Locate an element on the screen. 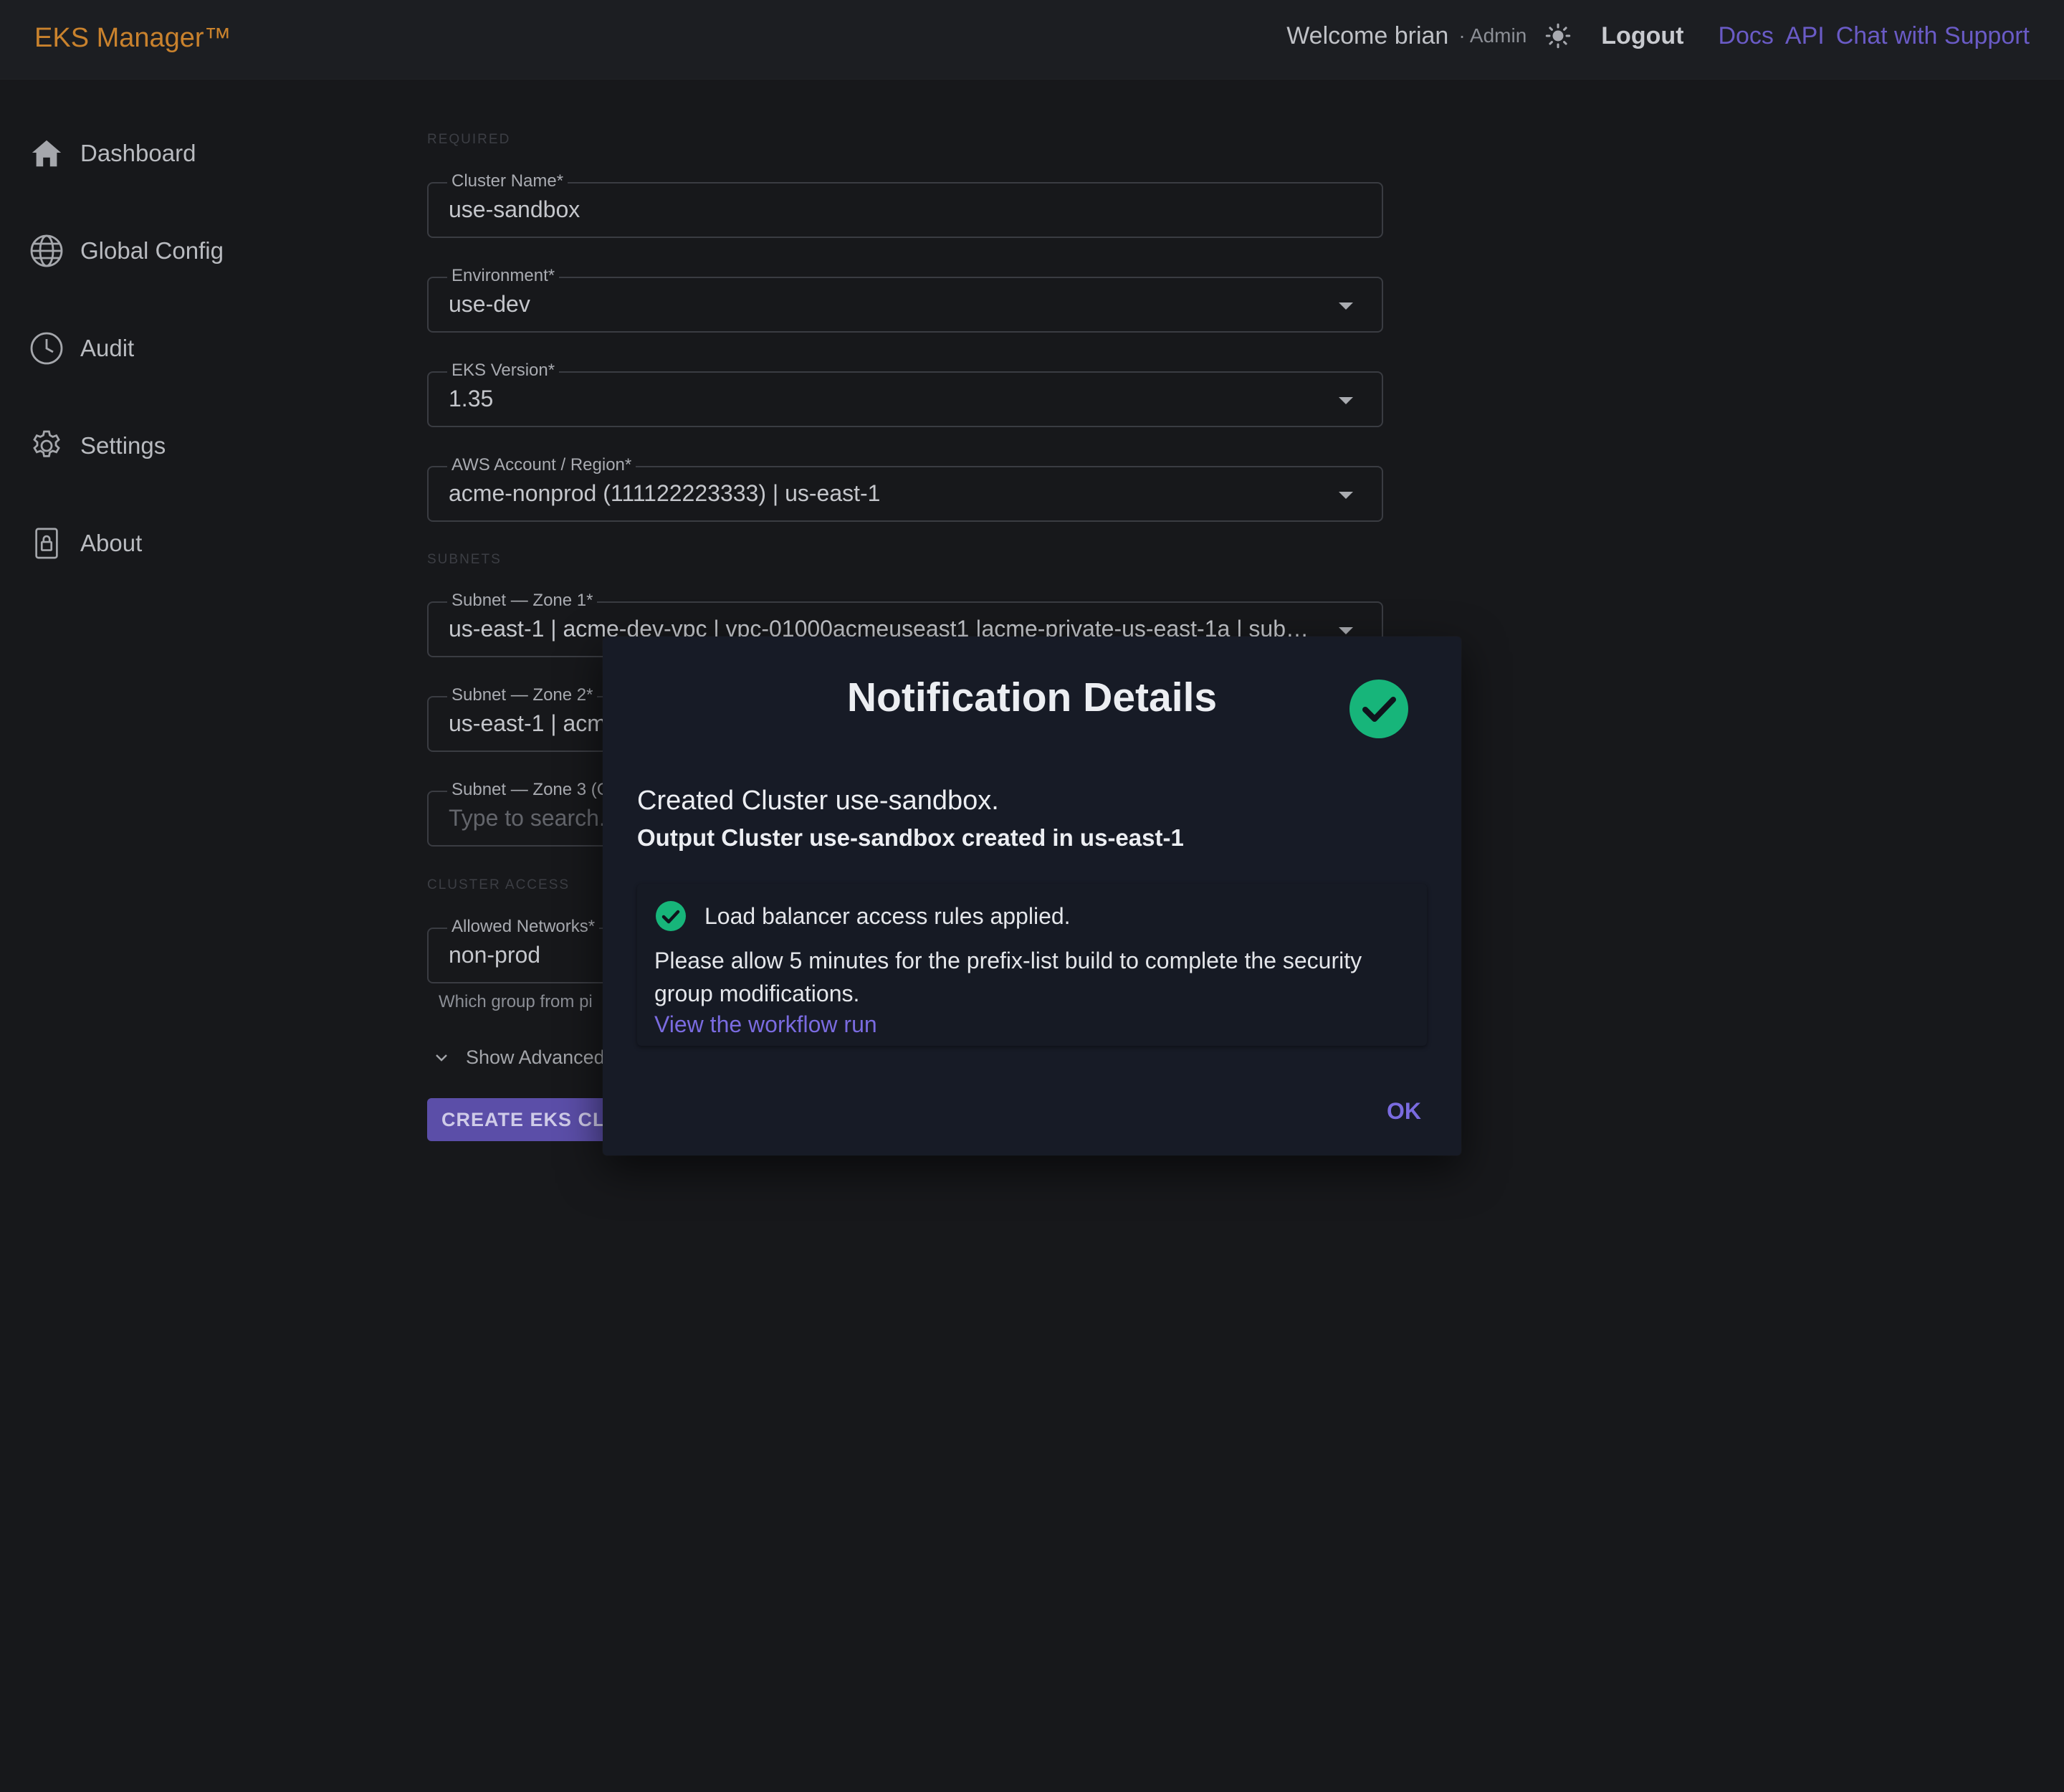 The width and height of the screenshot is (2064, 1792). eks-version-select: EKS Version* 1.35 is located at coordinates (905, 394).